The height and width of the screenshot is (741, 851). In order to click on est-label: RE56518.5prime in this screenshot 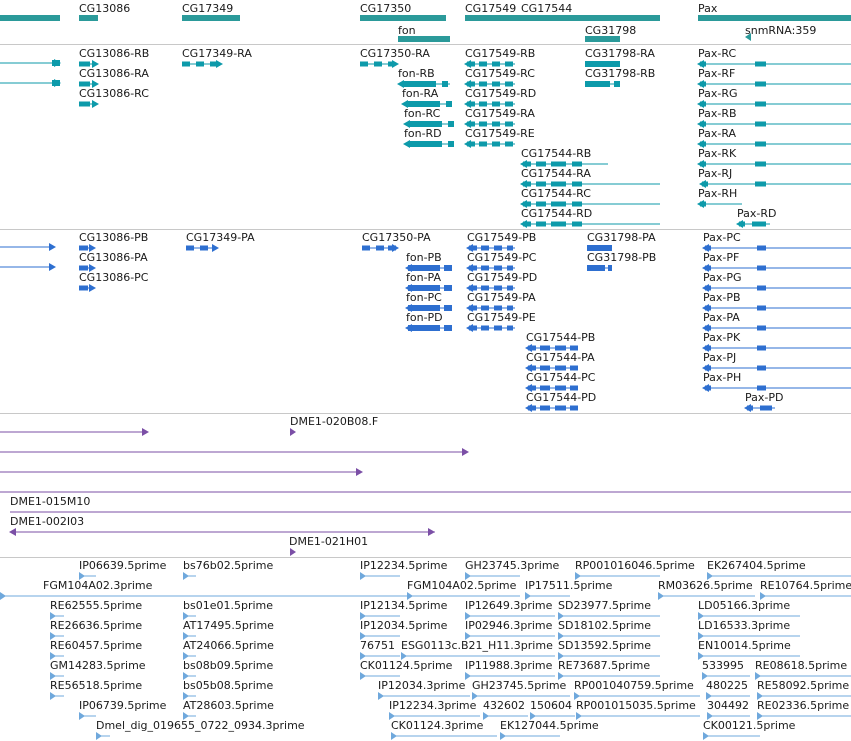, I will do `click(96, 685)`.